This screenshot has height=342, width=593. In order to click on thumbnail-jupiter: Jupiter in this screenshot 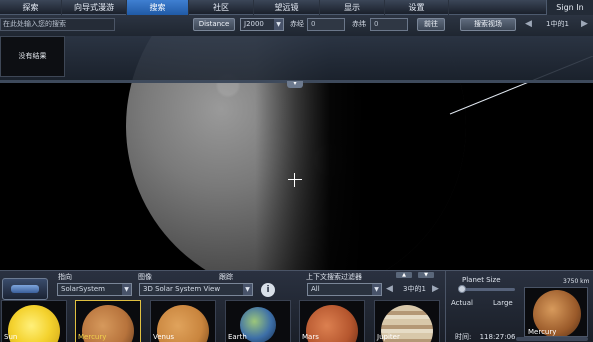, I will do `click(407, 321)`.